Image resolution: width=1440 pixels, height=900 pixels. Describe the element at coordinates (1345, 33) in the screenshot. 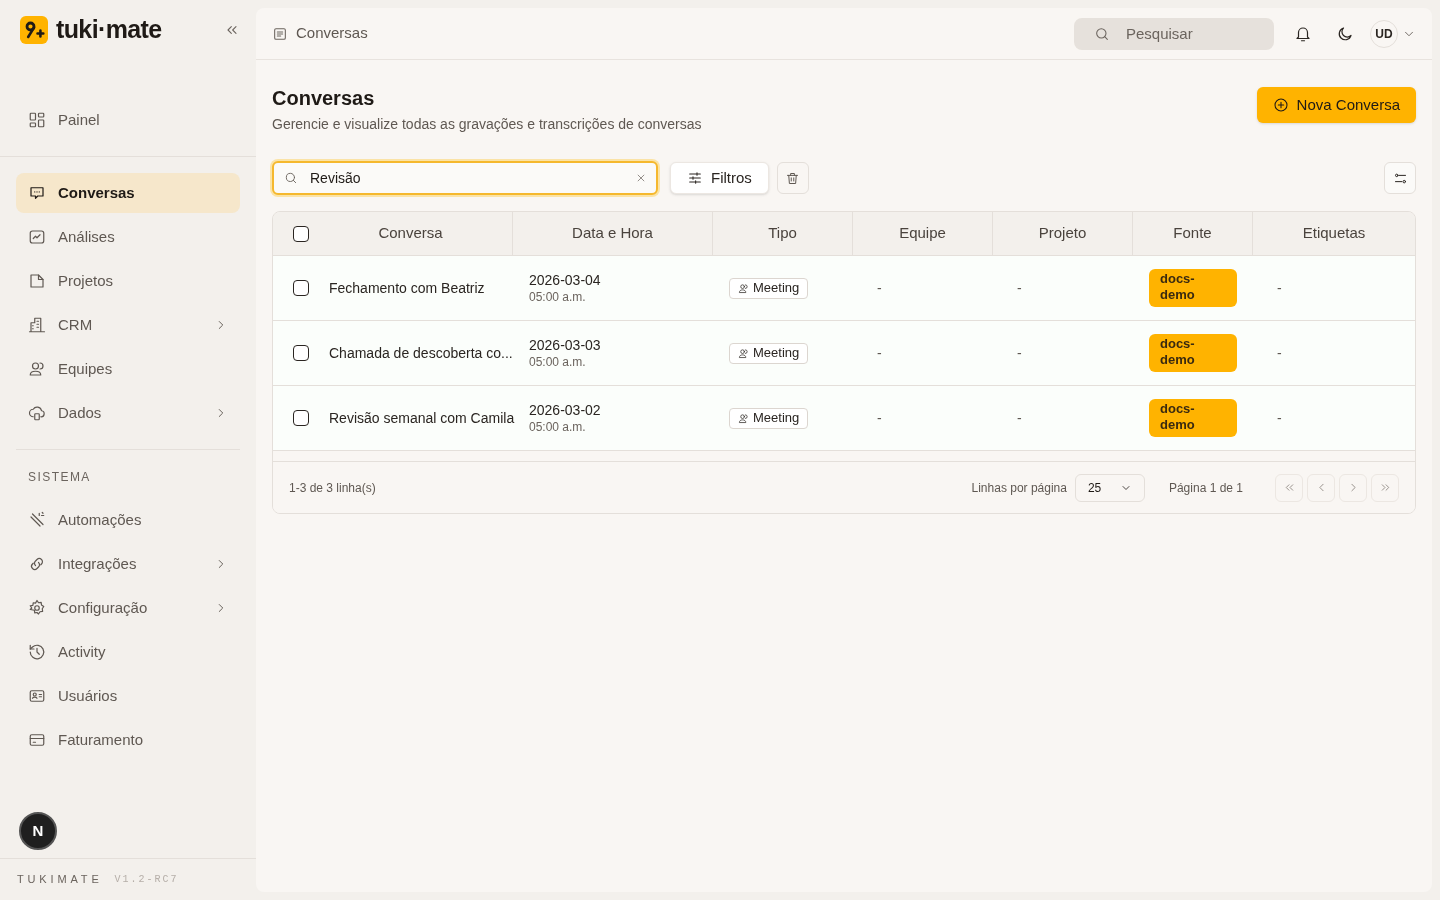

I see `moon-icon` at that location.